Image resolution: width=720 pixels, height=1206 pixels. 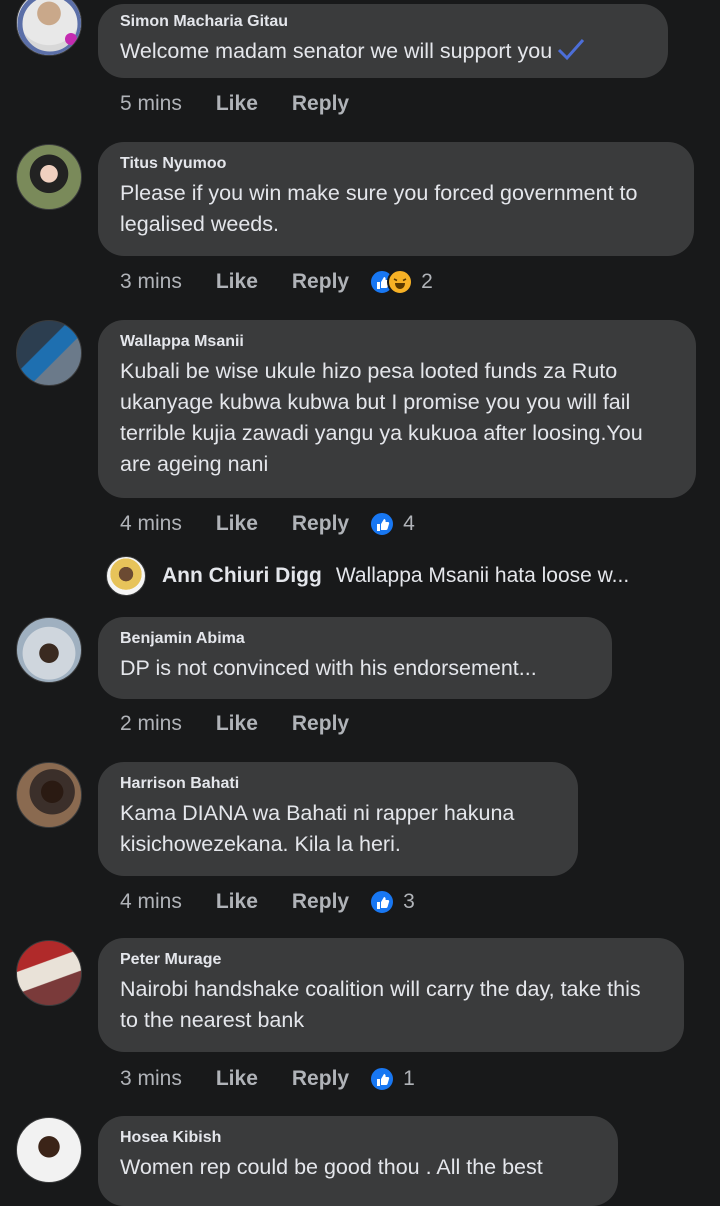 I want to click on comment-time: 2 mins, so click(x=151, y=724).